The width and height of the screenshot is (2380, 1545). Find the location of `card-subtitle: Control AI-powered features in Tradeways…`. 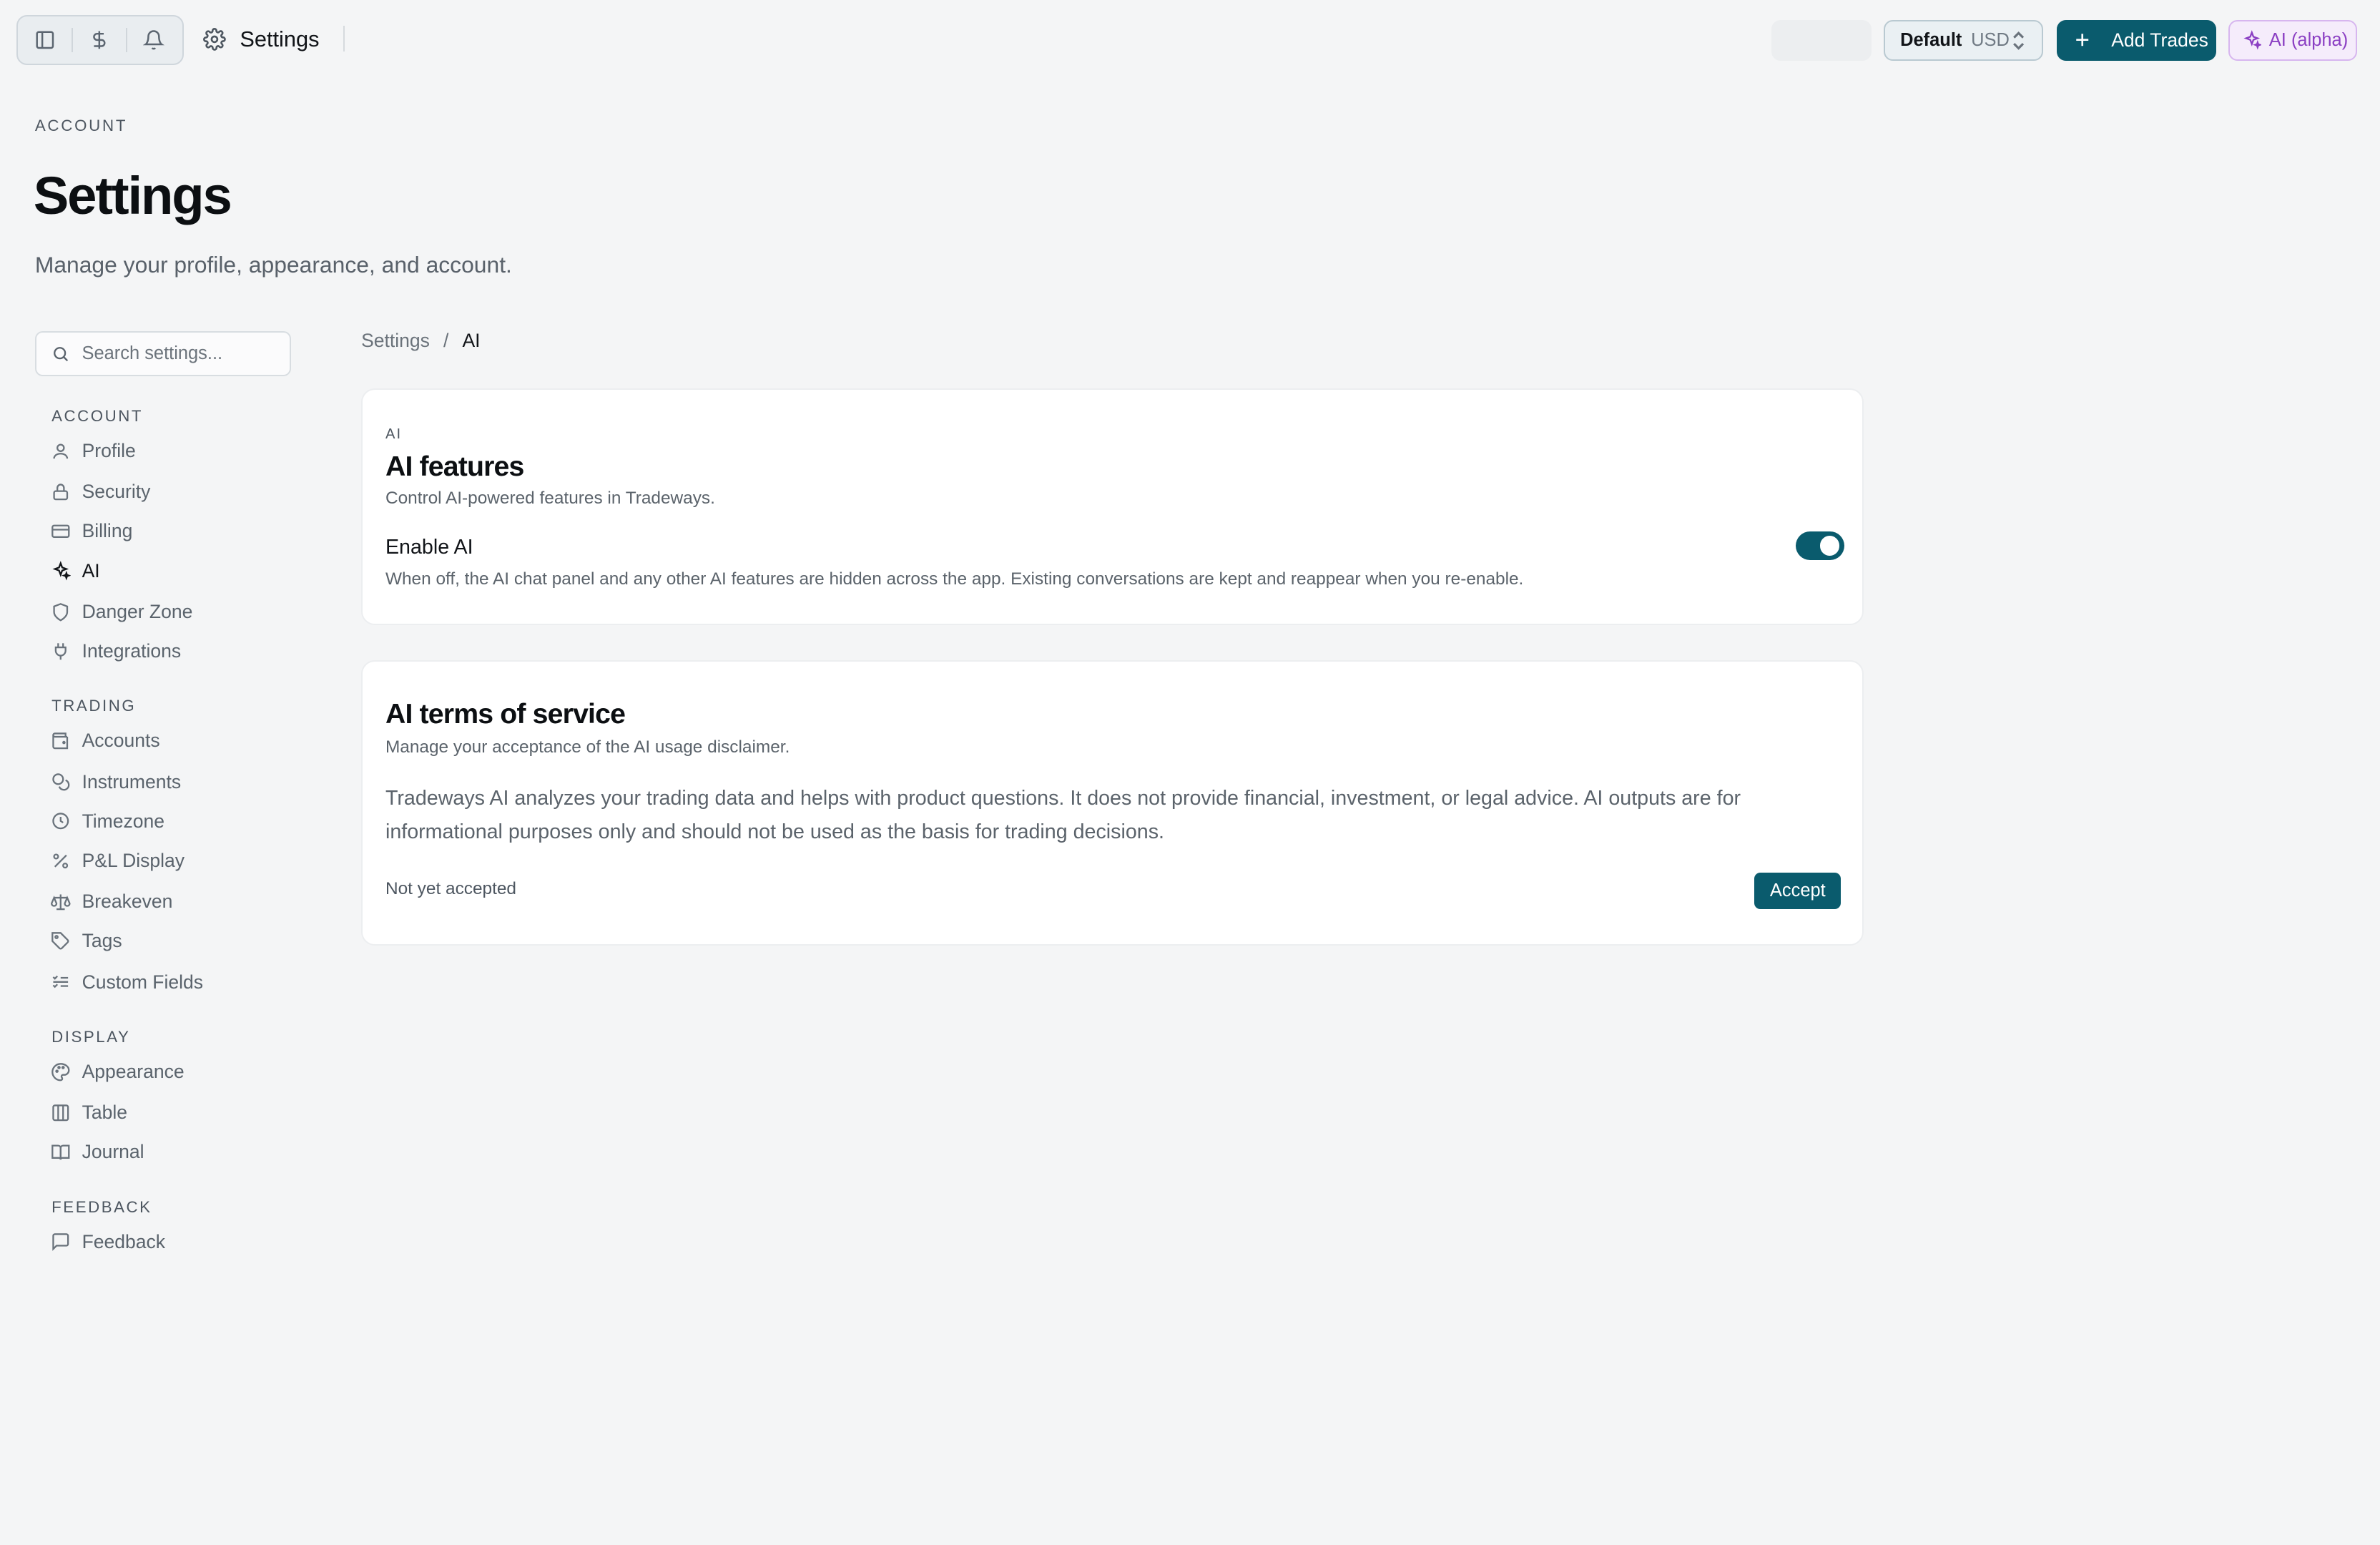

card-subtitle: Control AI-powered features in Tradeways… is located at coordinates (550, 499).